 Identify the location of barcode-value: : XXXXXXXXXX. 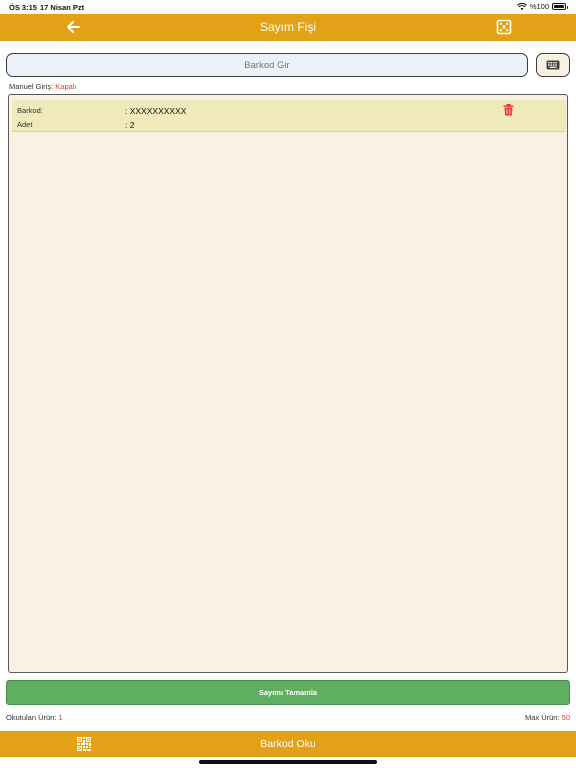
(156, 111).